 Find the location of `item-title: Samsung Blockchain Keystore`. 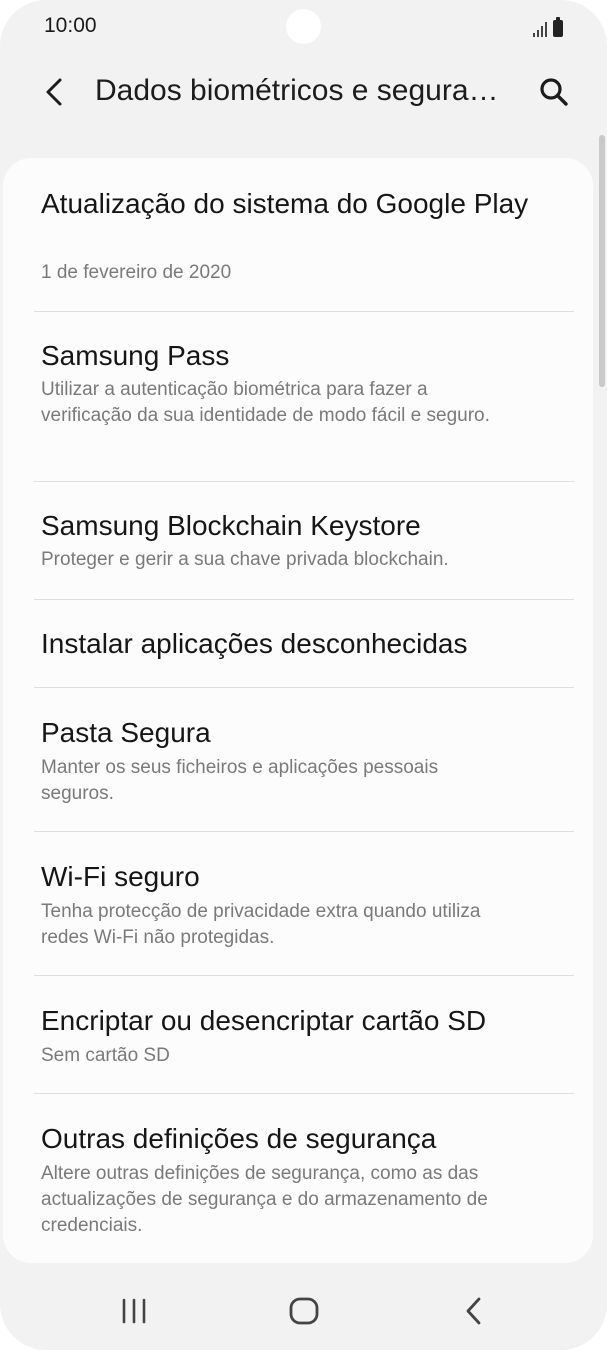

item-title: Samsung Blockchain Keystore is located at coordinates (231, 525).